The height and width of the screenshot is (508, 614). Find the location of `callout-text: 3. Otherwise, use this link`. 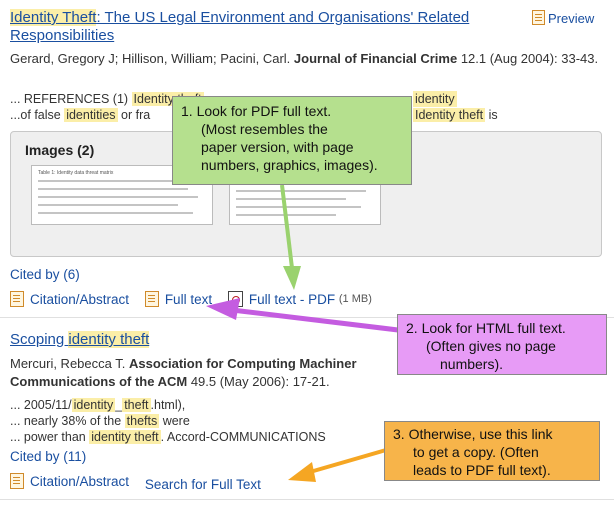

callout-text: 3. Otherwise, use this link is located at coordinates (473, 434).